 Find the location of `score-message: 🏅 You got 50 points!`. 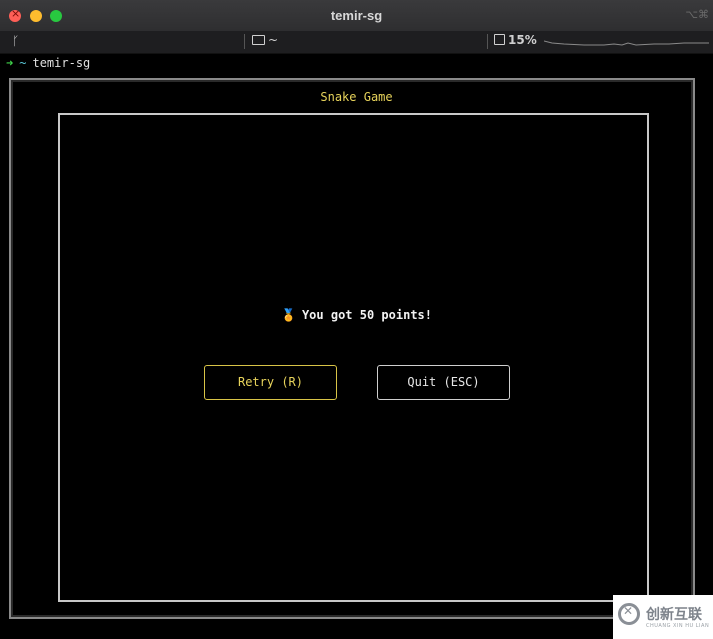

score-message: 🏅 You got 50 points! is located at coordinates (356, 315).